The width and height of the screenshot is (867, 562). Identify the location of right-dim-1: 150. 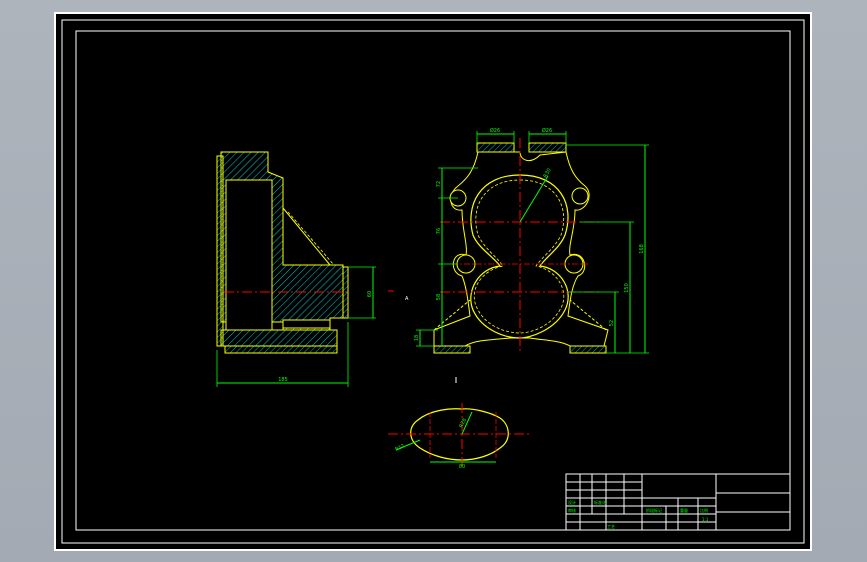
(627, 288).